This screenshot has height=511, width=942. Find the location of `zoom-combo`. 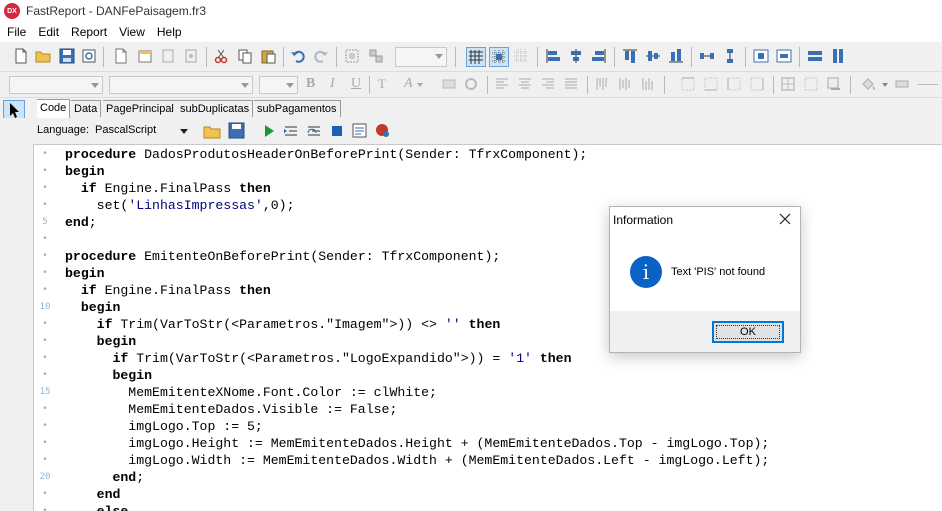

zoom-combo is located at coordinates (421, 57).